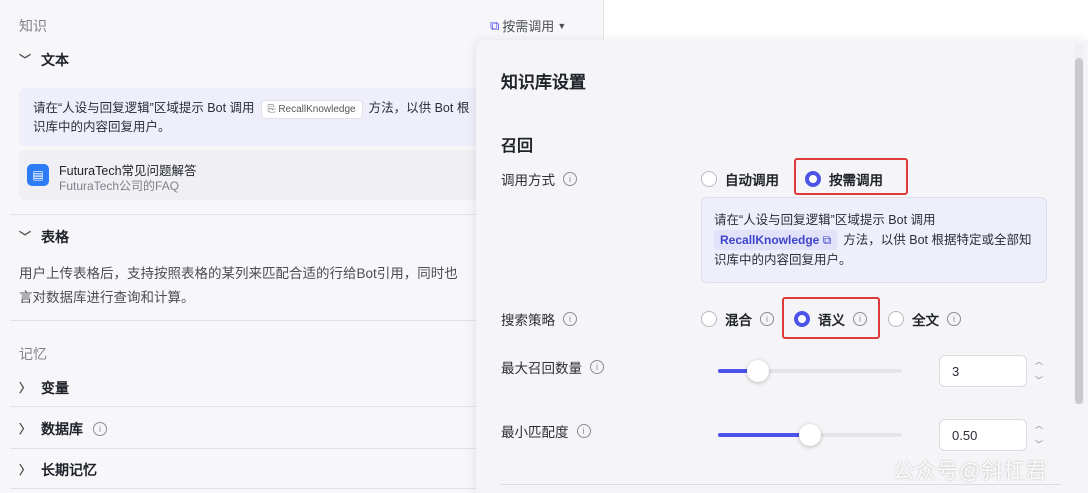 The height and width of the screenshot is (493, 1088). I want to click on long-memory-section-header: 〉 长期记忆, so click(58, 470).